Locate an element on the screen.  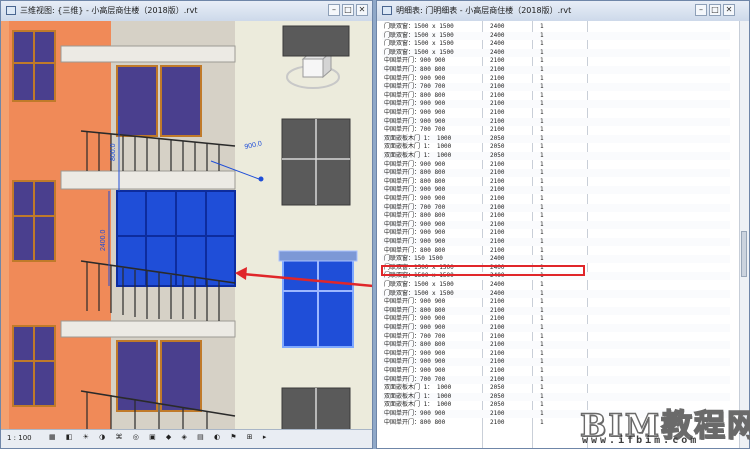
type-cell: 门联双窗：150 1500 is located at coordinates (413, 259).